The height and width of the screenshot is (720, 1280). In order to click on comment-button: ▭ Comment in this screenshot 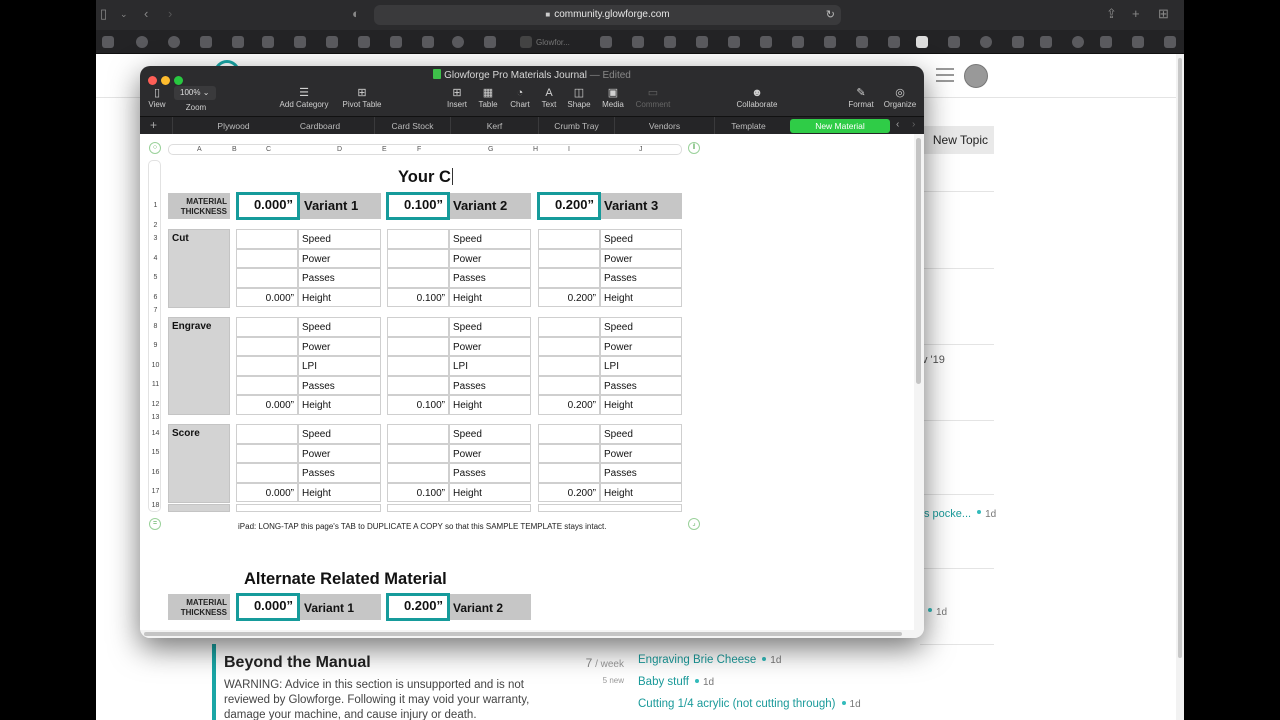, I will do `click(653, 98)`.